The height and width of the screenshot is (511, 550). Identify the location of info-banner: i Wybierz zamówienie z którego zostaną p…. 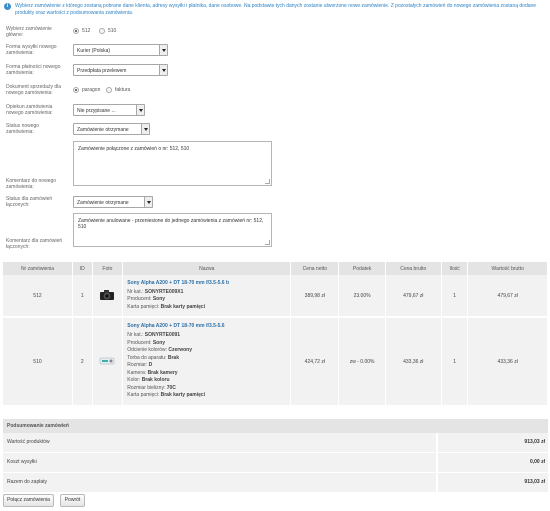
(274, 9).